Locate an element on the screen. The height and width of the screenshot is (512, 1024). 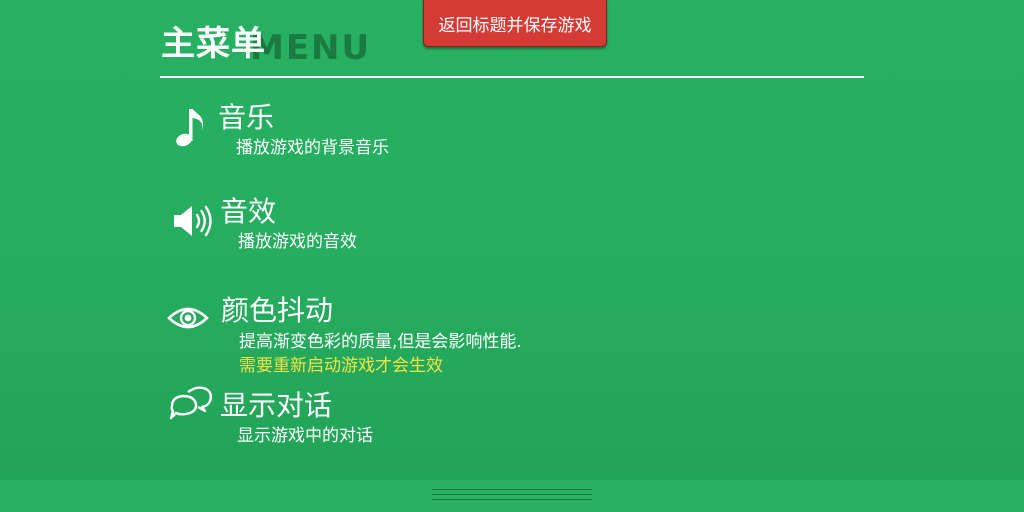
option-music: 音乐 播放游戏的背景音乐 is located at coordinates (510, 128).